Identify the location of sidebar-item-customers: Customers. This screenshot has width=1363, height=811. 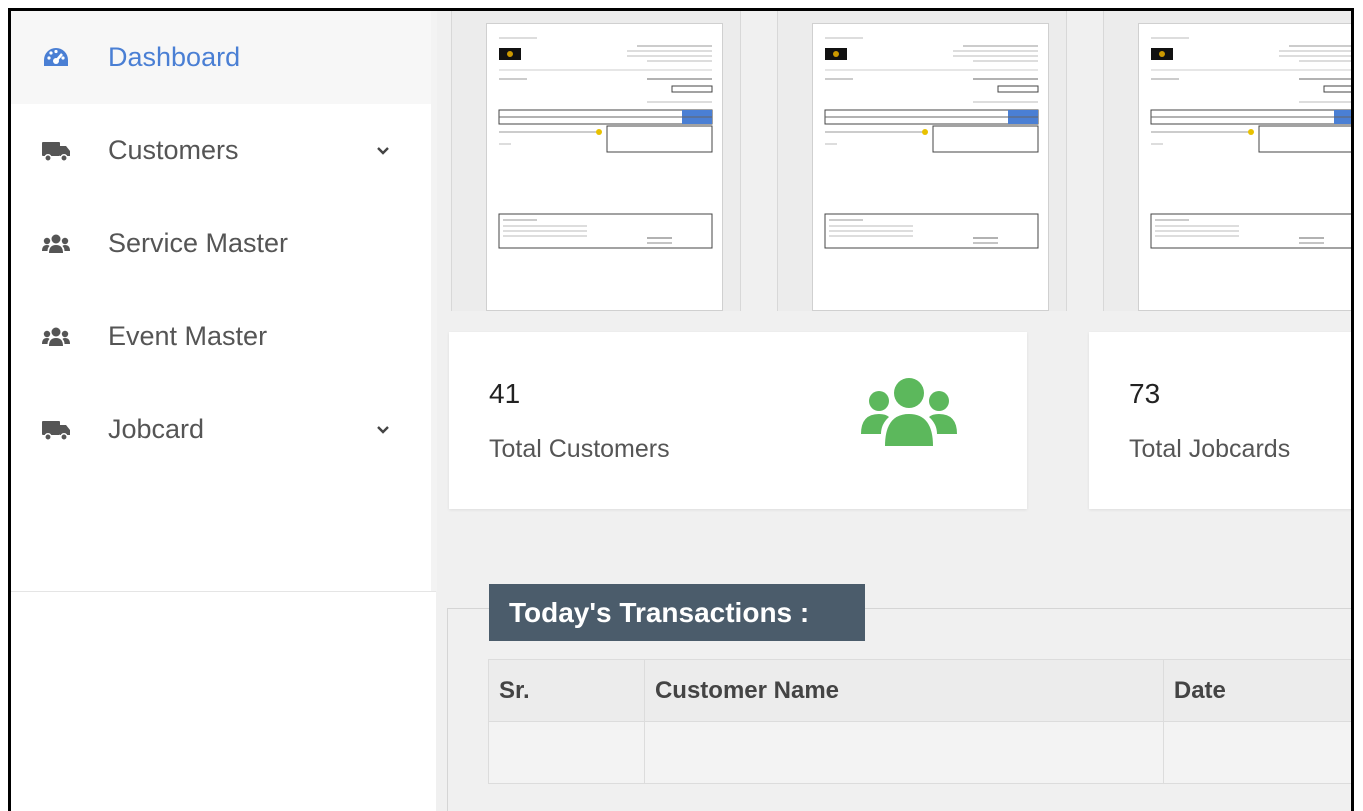
(221, 150).